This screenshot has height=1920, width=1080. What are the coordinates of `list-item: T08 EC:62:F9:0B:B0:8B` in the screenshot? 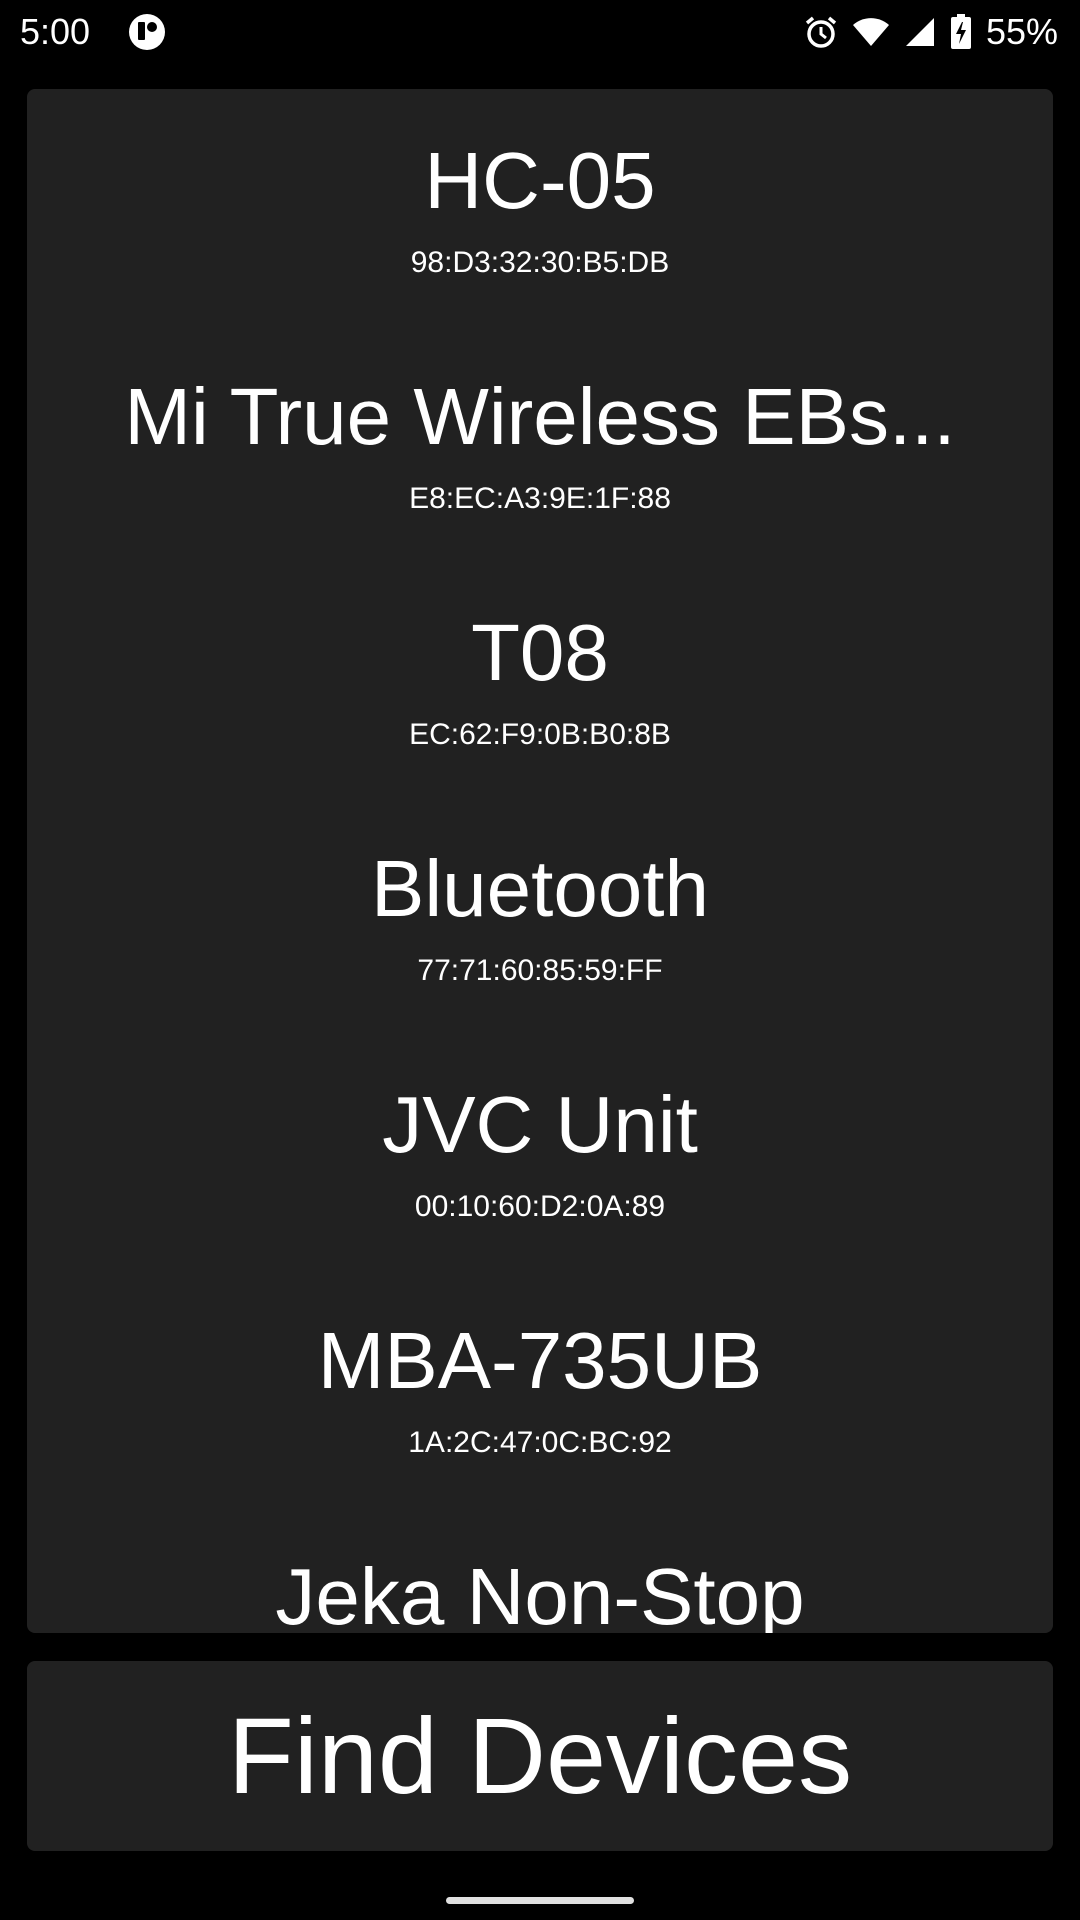 It's located at (540, 679).